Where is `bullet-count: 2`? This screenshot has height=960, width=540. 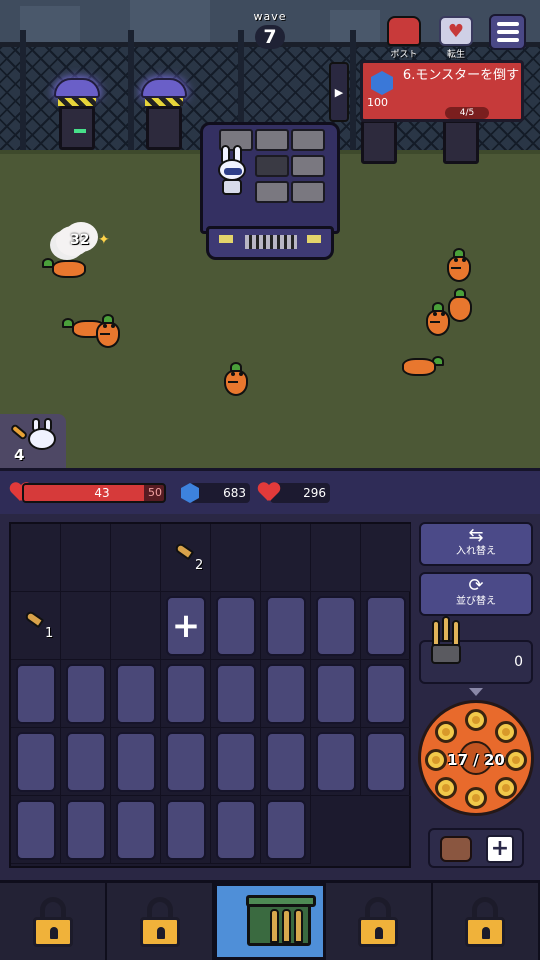
bullet-count: 2 is located at coordinates (199, 565).